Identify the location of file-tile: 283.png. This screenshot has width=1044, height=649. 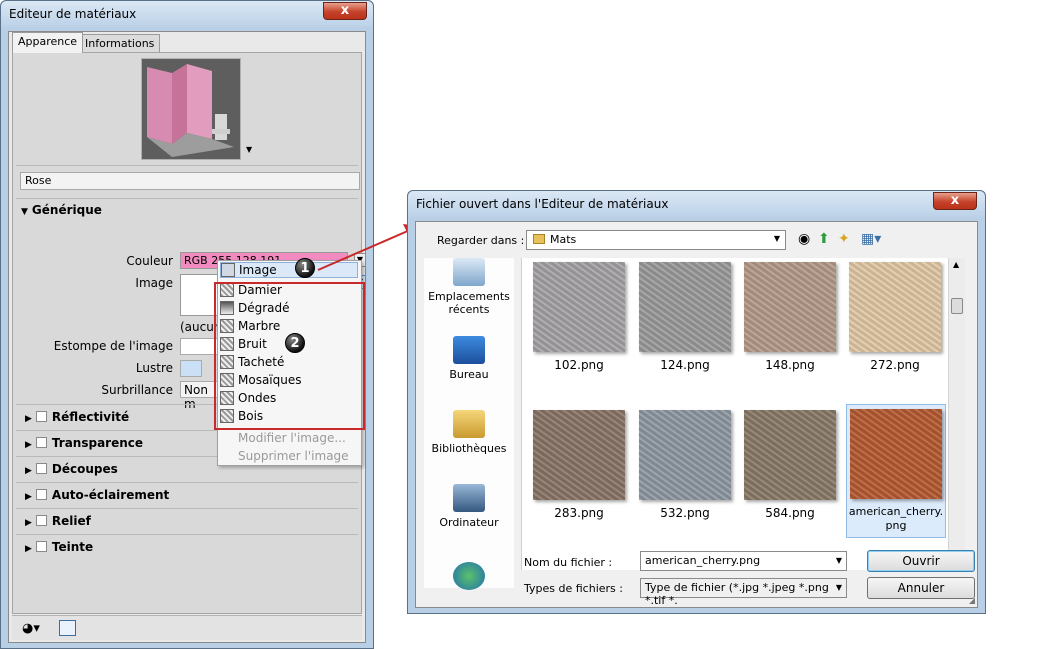
(579, 463).